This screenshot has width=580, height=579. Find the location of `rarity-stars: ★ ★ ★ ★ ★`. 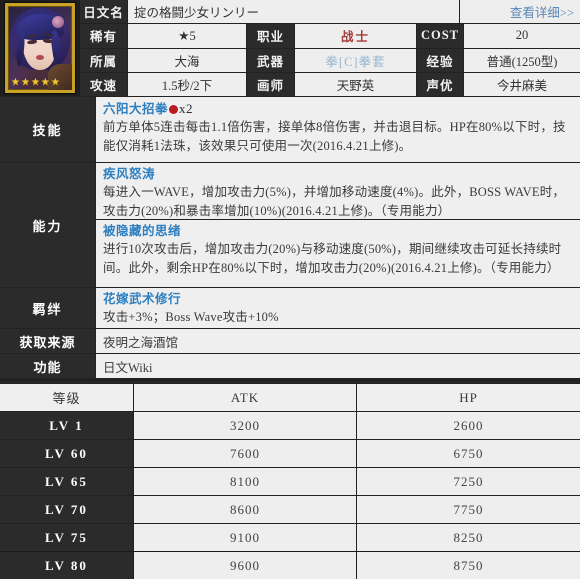

rarity-stars: ★ ★ ★ ★ ★ is located at coordinates (40, 82).